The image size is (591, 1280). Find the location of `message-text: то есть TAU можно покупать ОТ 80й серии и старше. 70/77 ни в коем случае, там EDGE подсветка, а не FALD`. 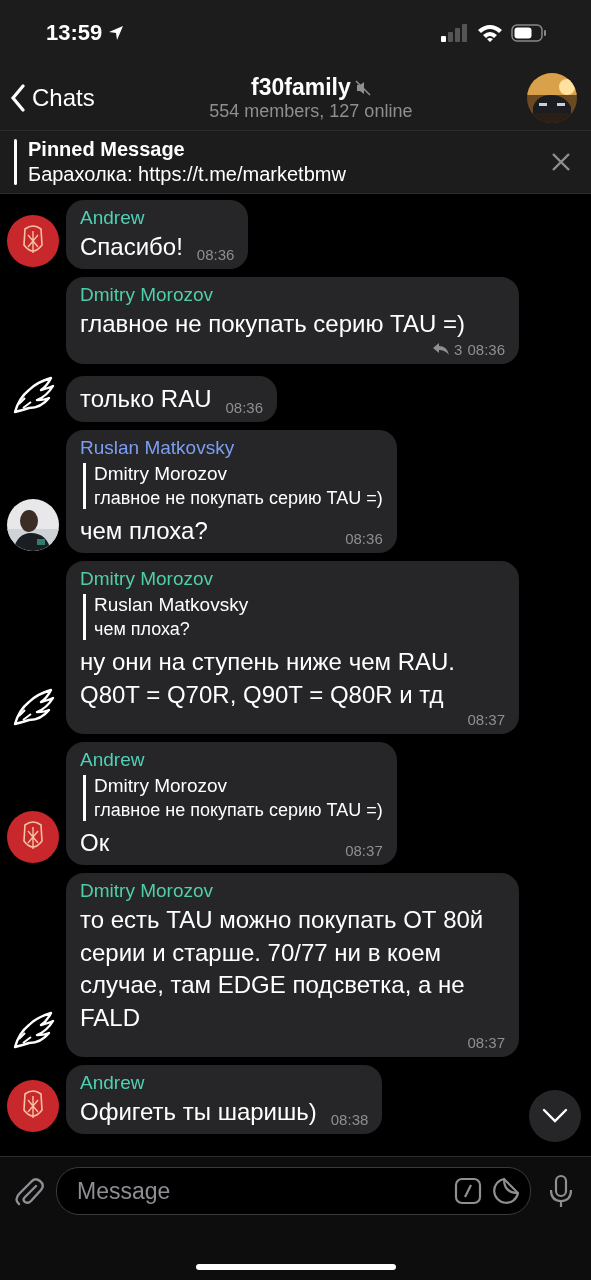

message-text: то есть TAU можно покупать ОТ 80й серии и старше. 70/77 ни в коем случае, там EDGE подсветка, а не FALD is located at coordinates (282, 969).